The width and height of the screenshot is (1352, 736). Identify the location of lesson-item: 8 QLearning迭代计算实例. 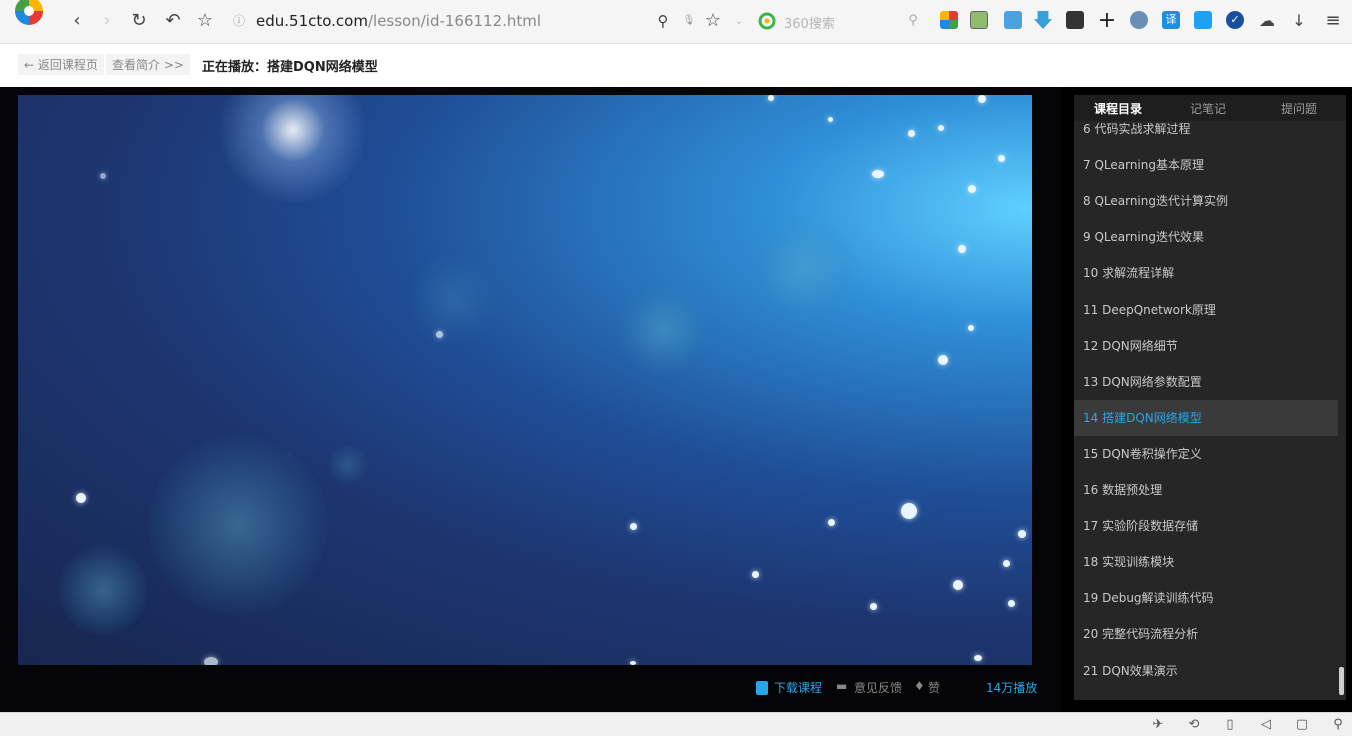
(1206, 201).